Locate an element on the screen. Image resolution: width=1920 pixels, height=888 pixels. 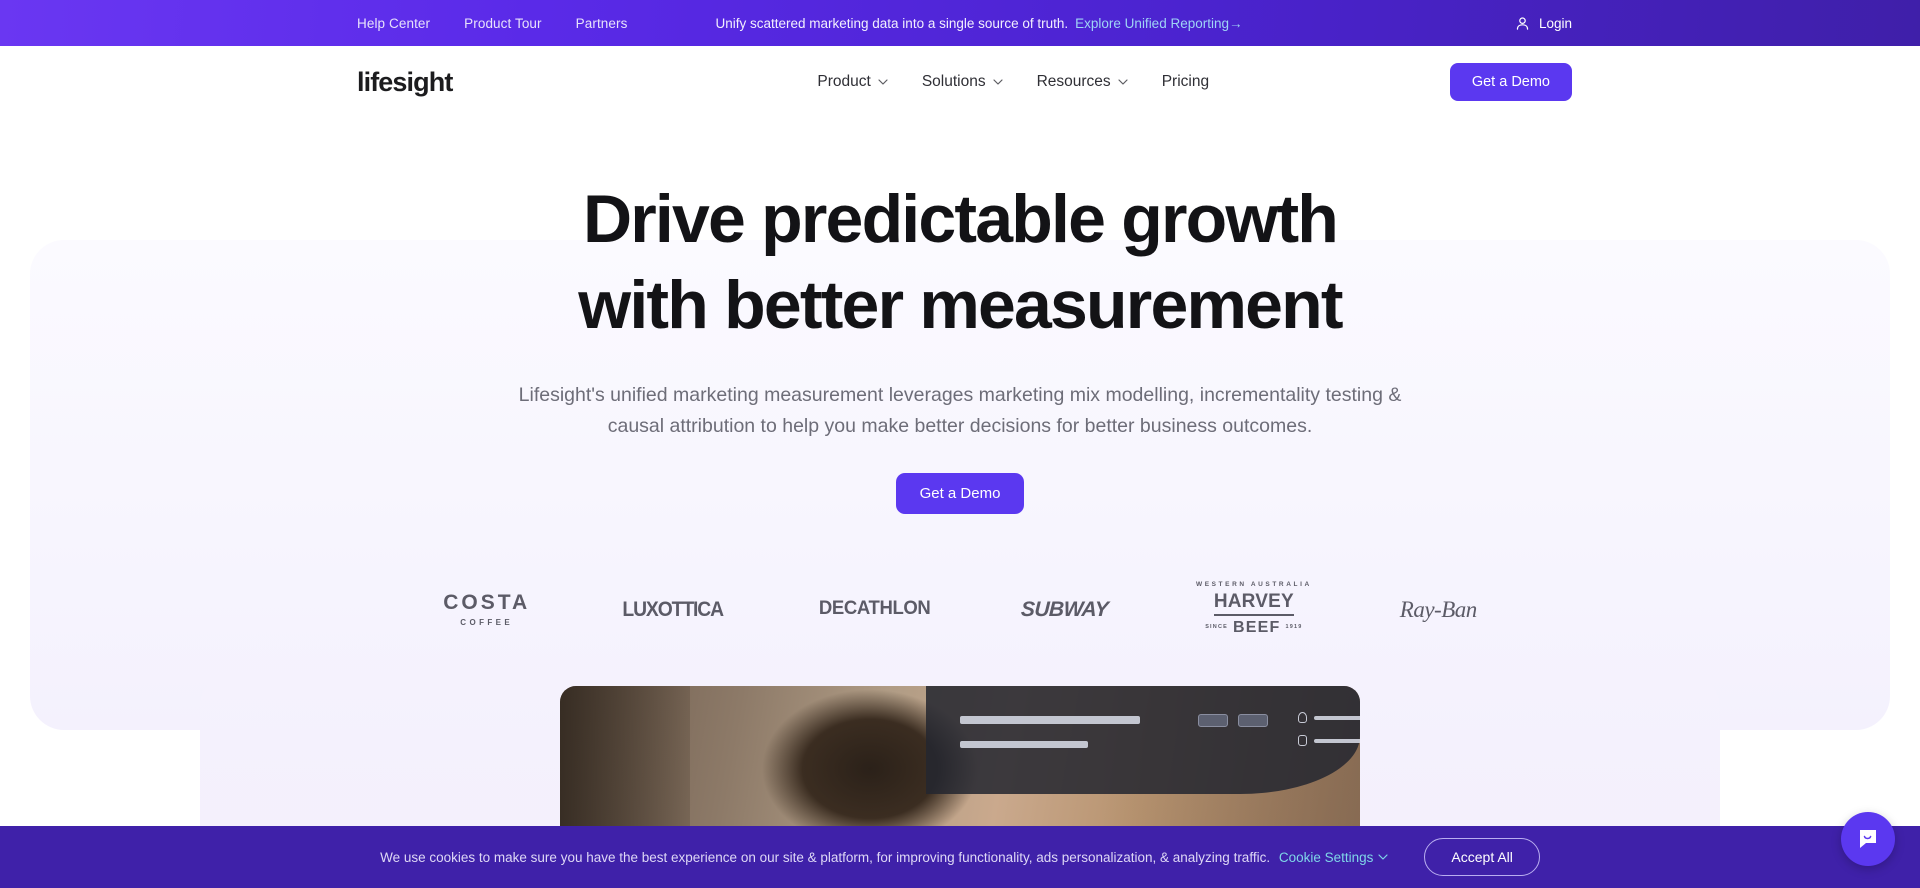
announce-link-help-center: Help Center is located at coordinates (393, 23).